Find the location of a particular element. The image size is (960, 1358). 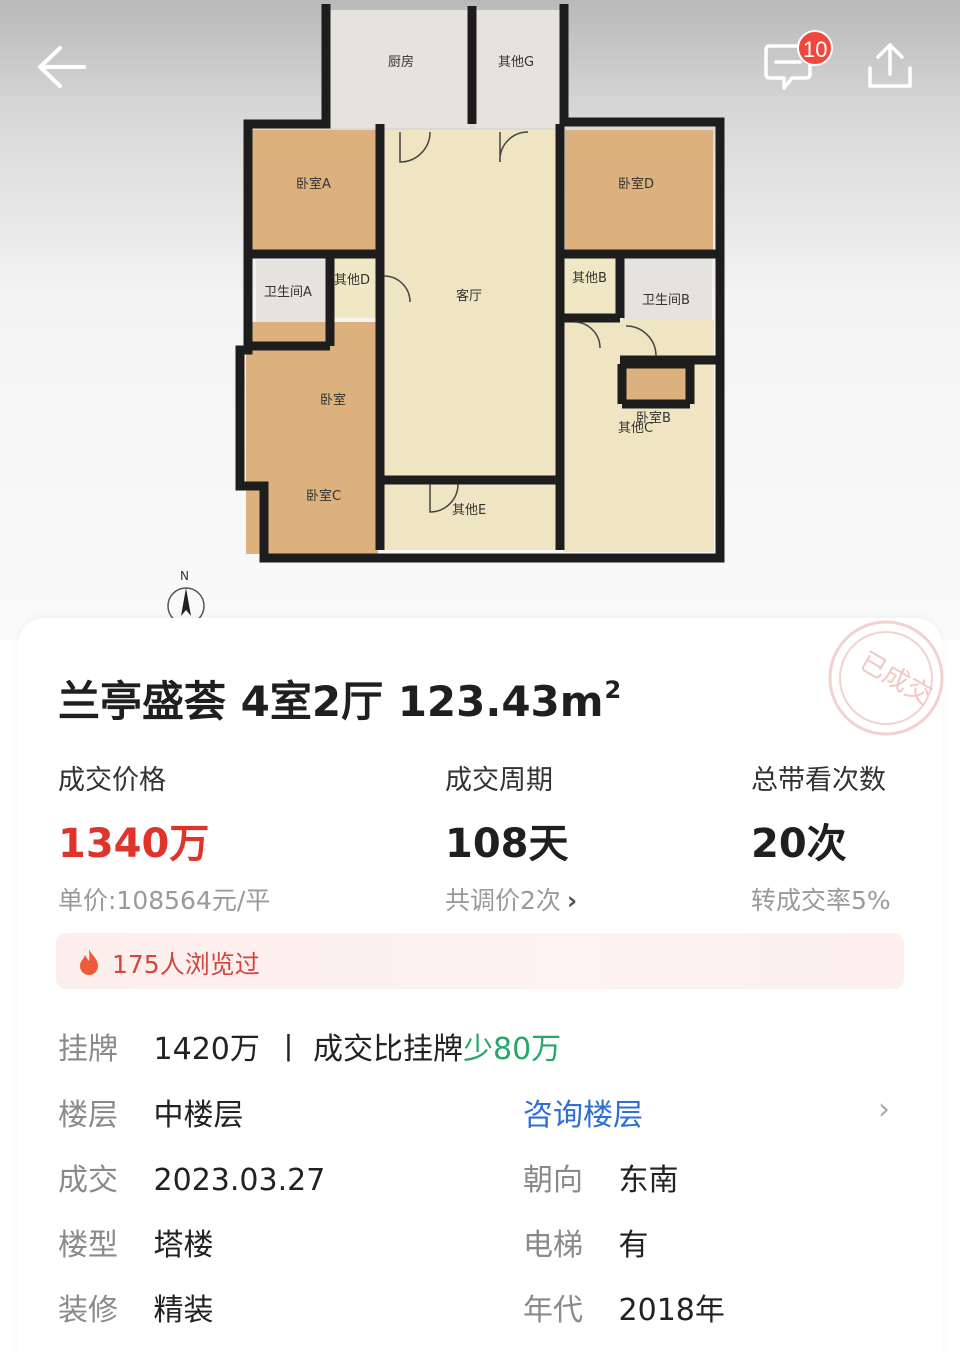

consult-floor-link: 咨询楼层 is located at coordinates (583, 1112).